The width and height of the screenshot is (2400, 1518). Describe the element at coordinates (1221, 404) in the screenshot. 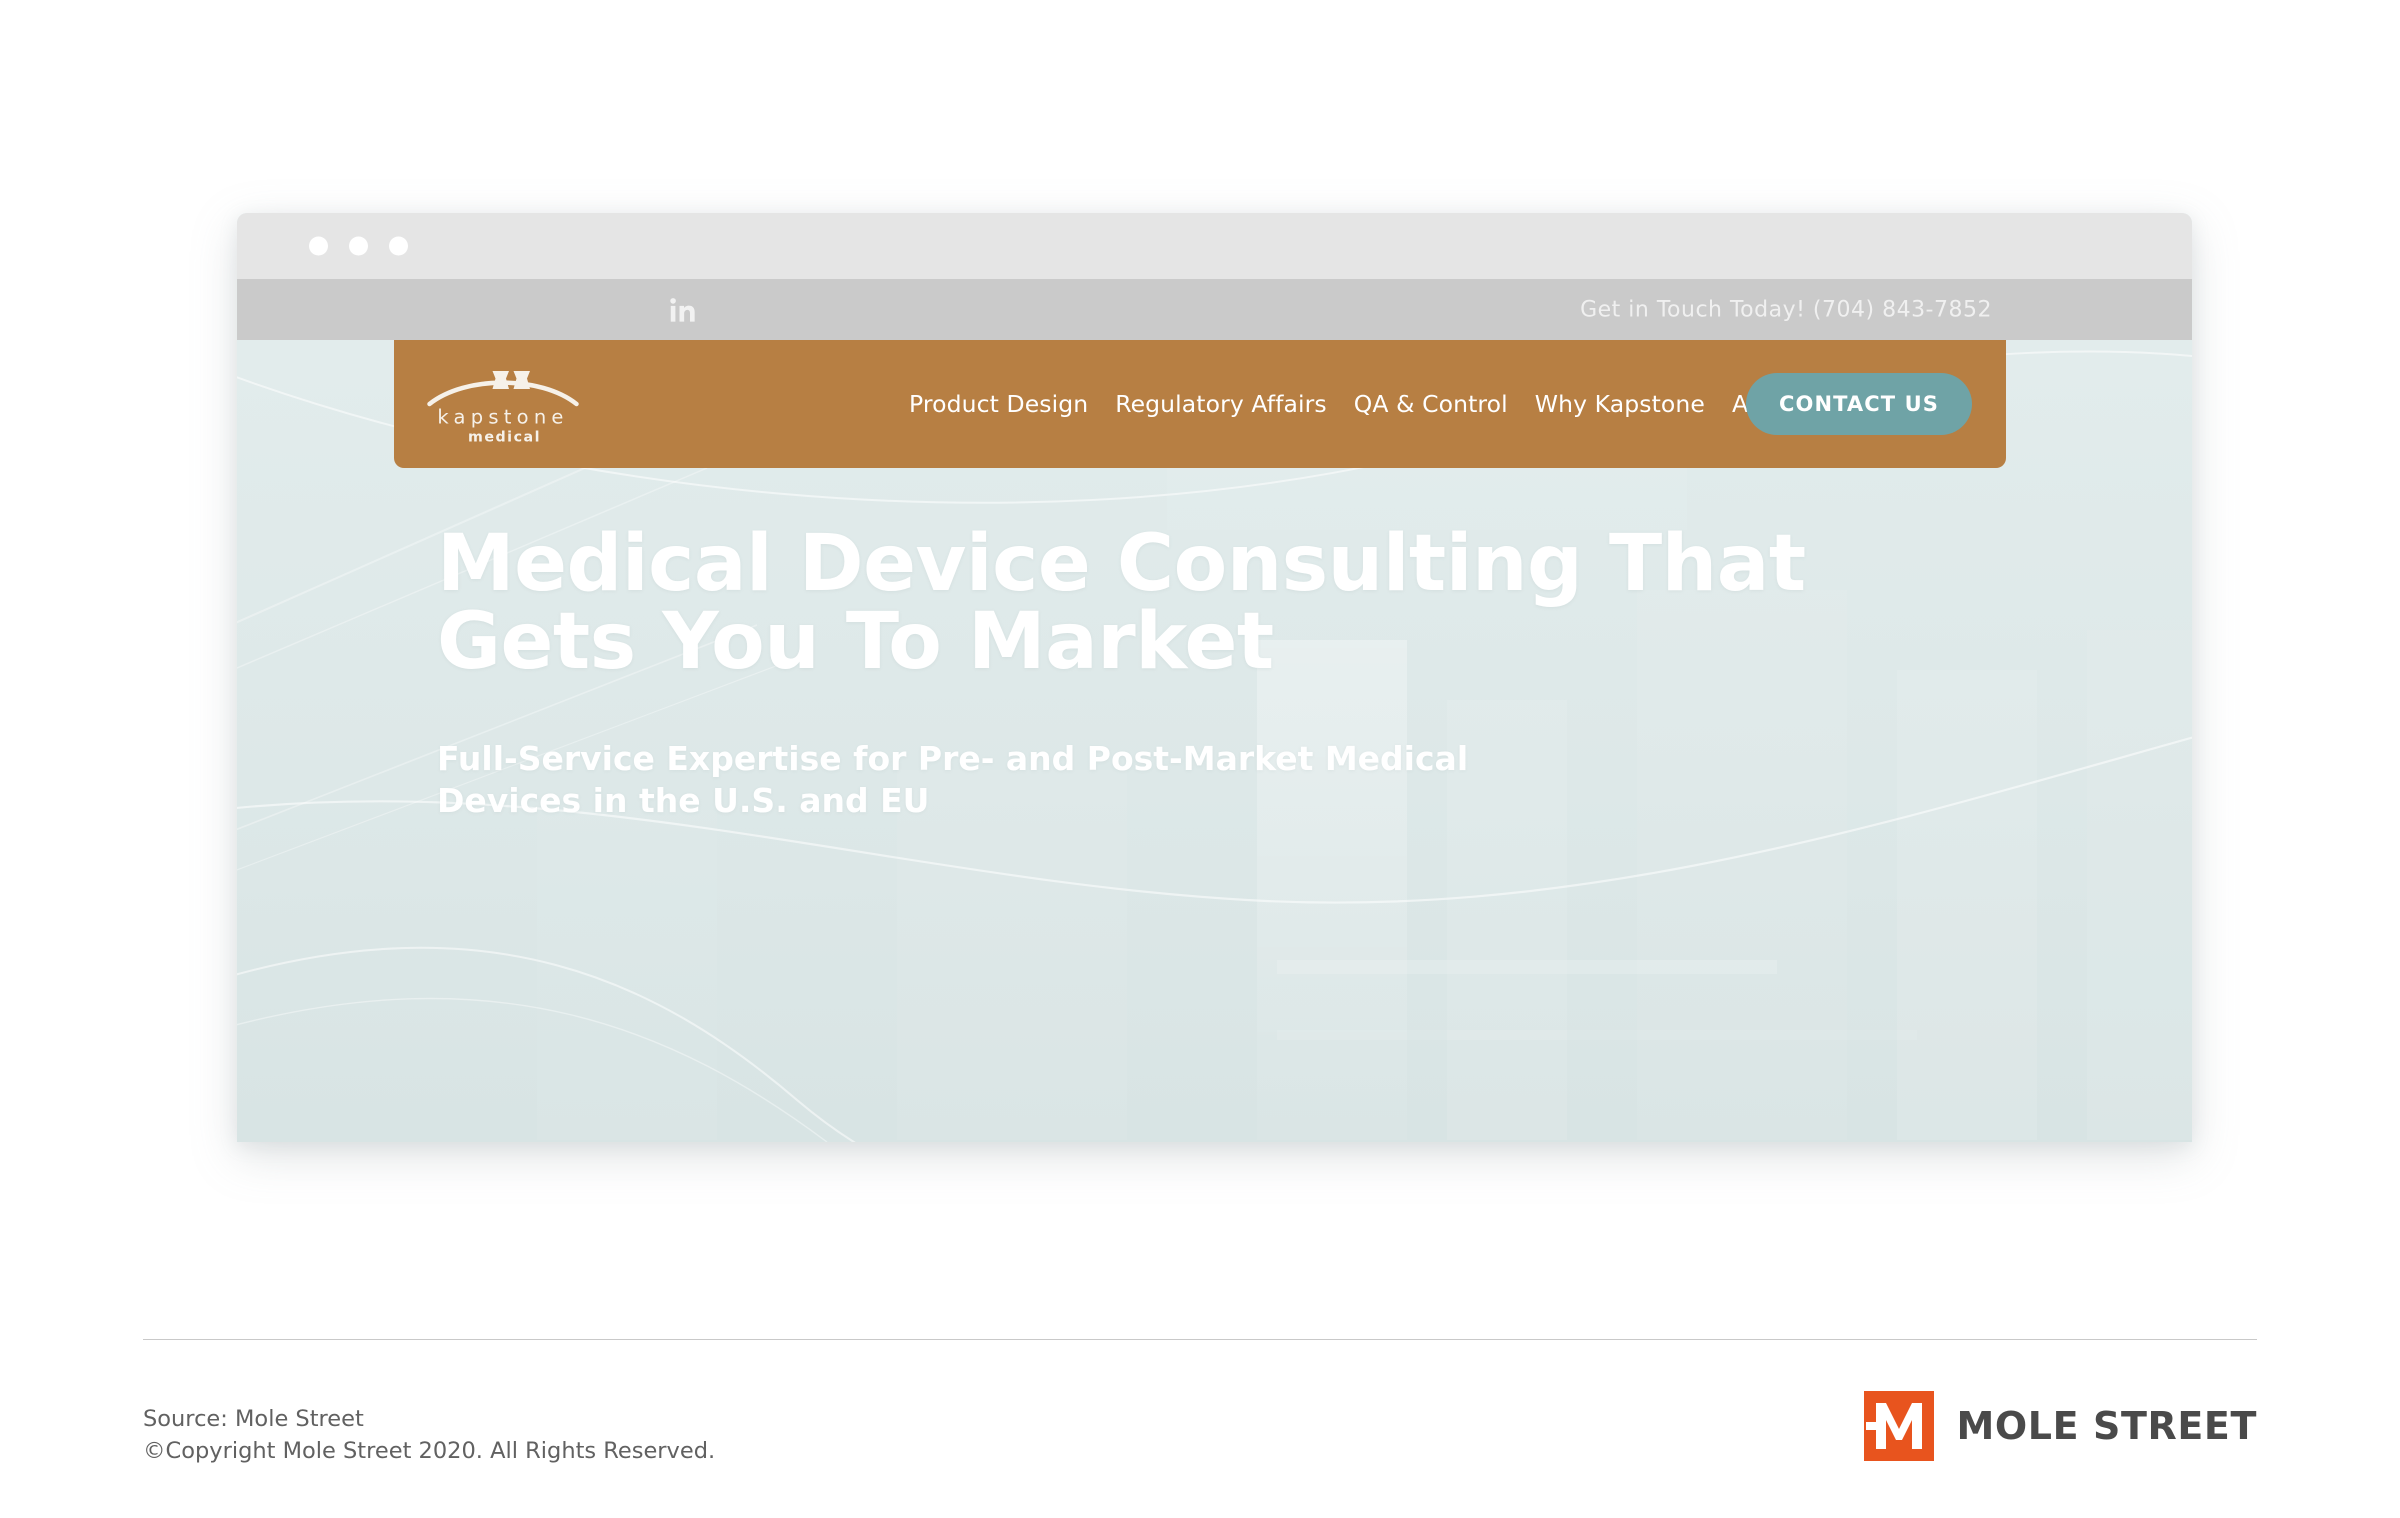

I see `nav-item-regulatory-affairs: Regulatory Affairs` at that location.